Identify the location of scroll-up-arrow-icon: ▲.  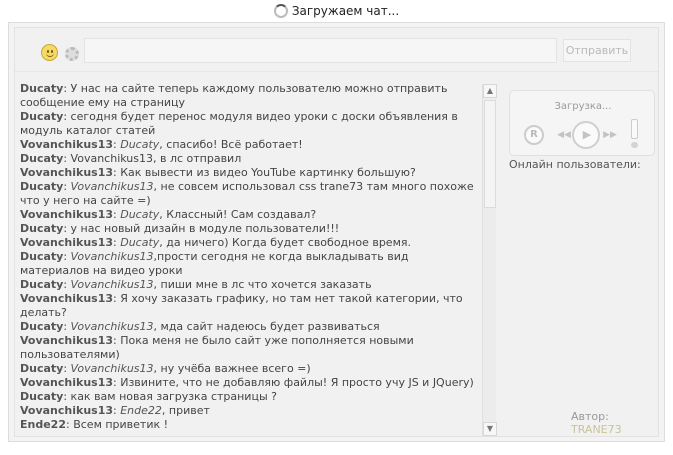
(490, 91).